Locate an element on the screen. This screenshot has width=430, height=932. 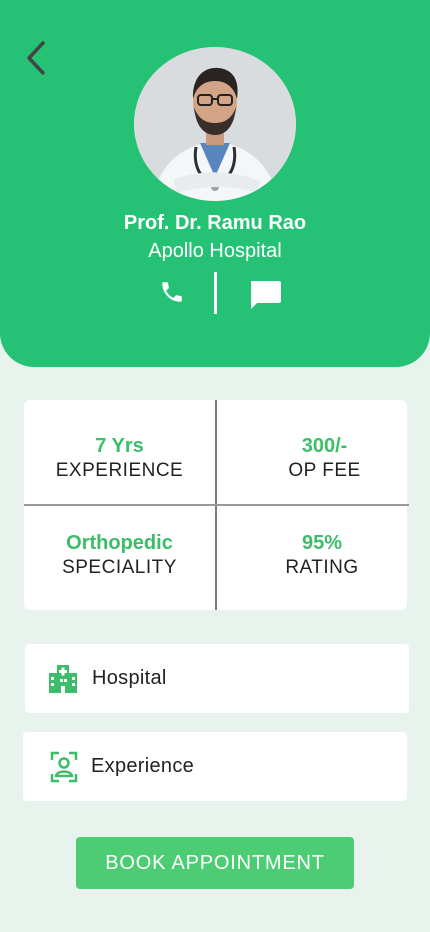
hospital-row: Hospital is located at coordinates (217, 678).